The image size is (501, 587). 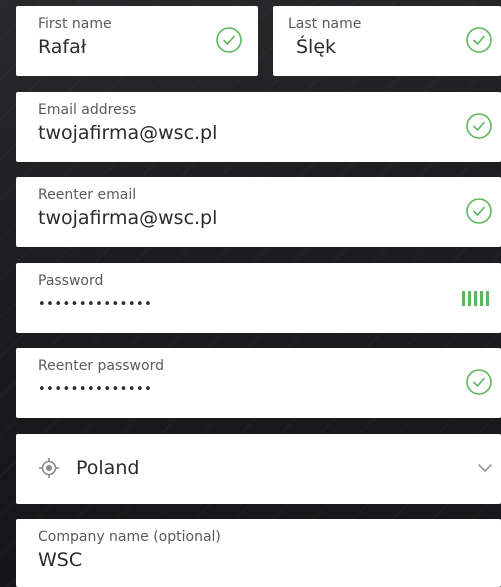 What do you see at coordinates (49, 468) in the screenshot?
I see `location-target-icon` at bounding box center [49, 468].